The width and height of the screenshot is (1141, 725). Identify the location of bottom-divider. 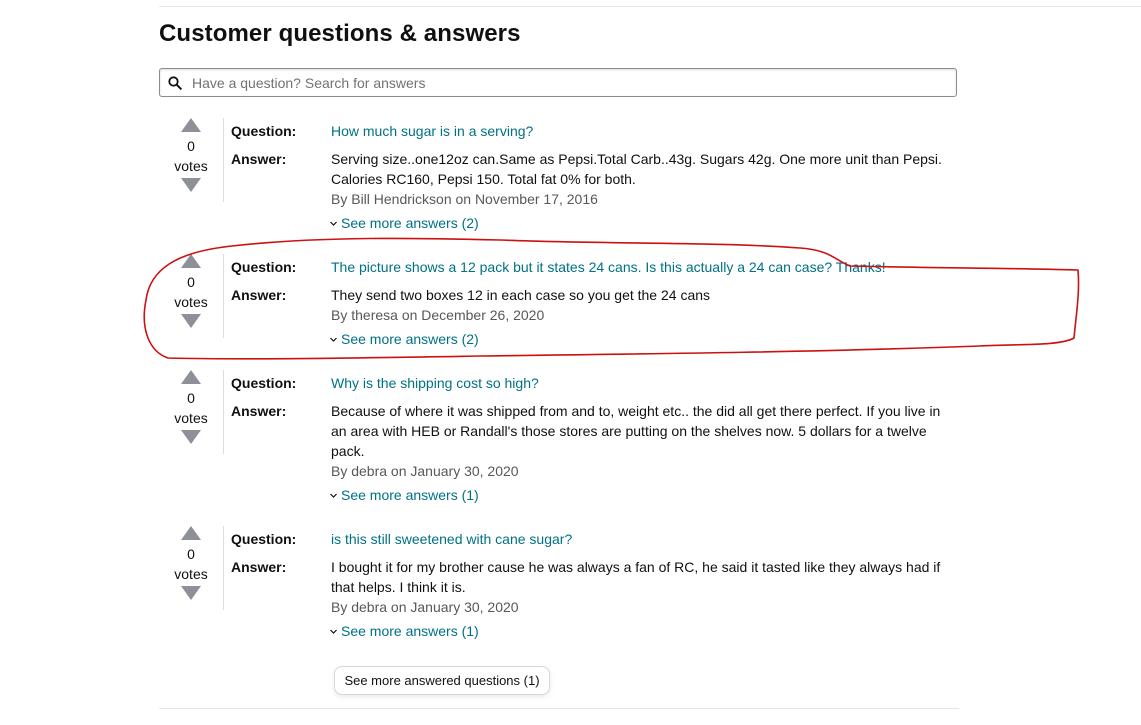
(559, 708).